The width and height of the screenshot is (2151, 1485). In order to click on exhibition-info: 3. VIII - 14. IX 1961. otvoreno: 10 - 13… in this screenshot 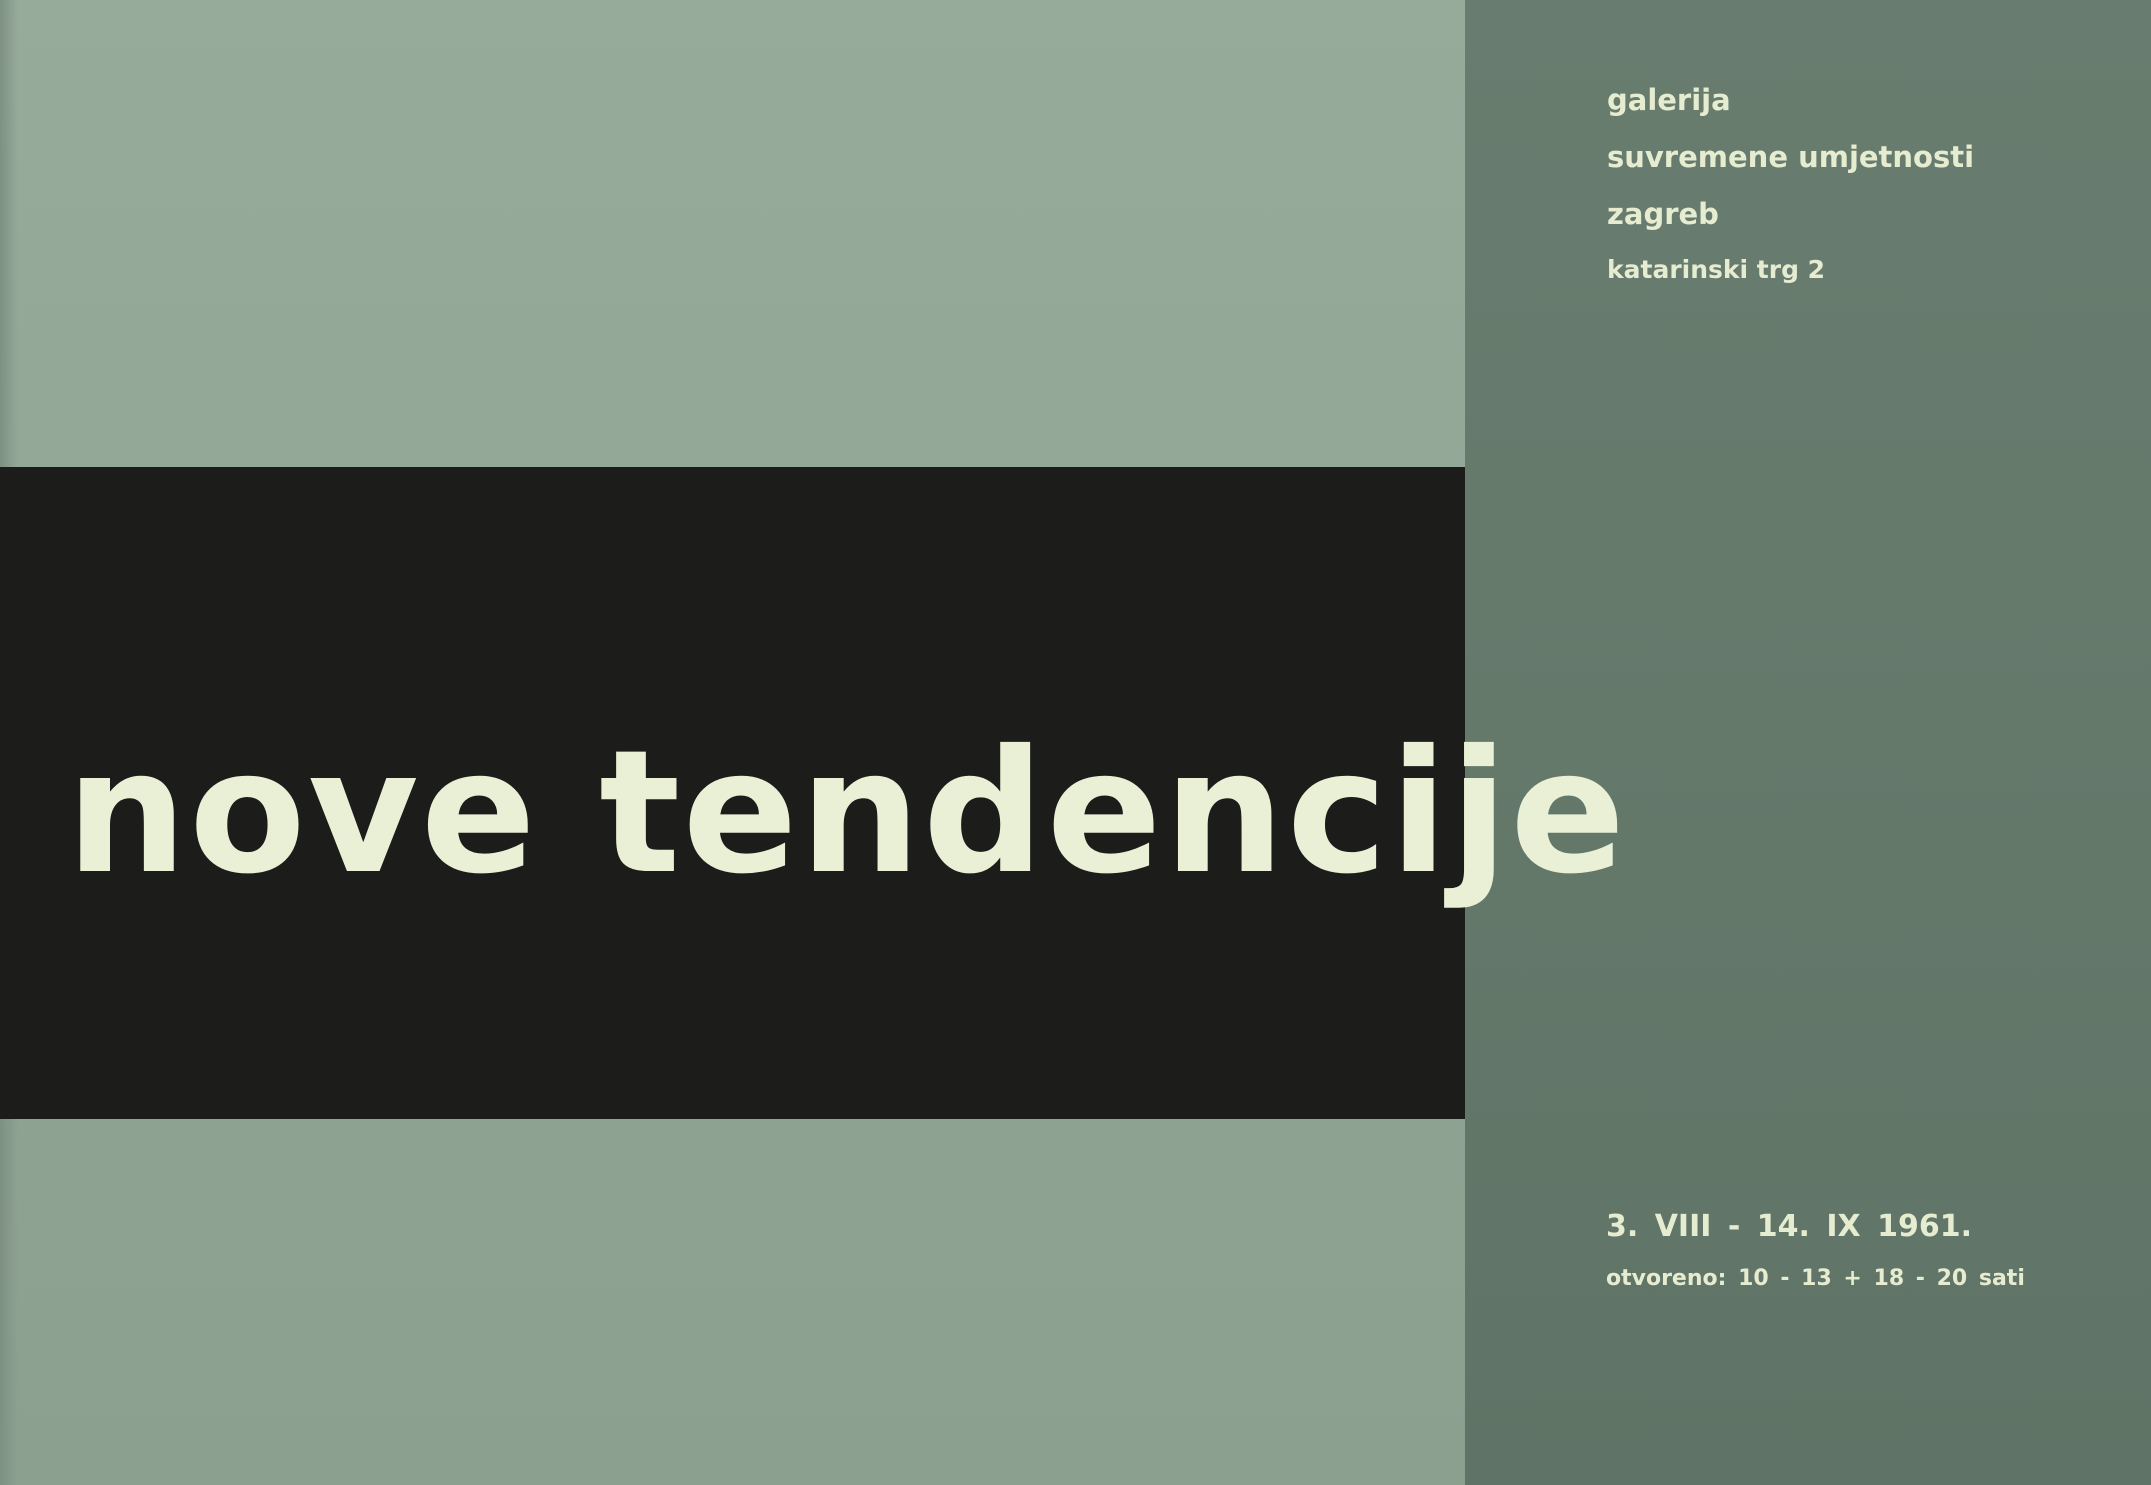, I will do `click(1815, 1251)`.